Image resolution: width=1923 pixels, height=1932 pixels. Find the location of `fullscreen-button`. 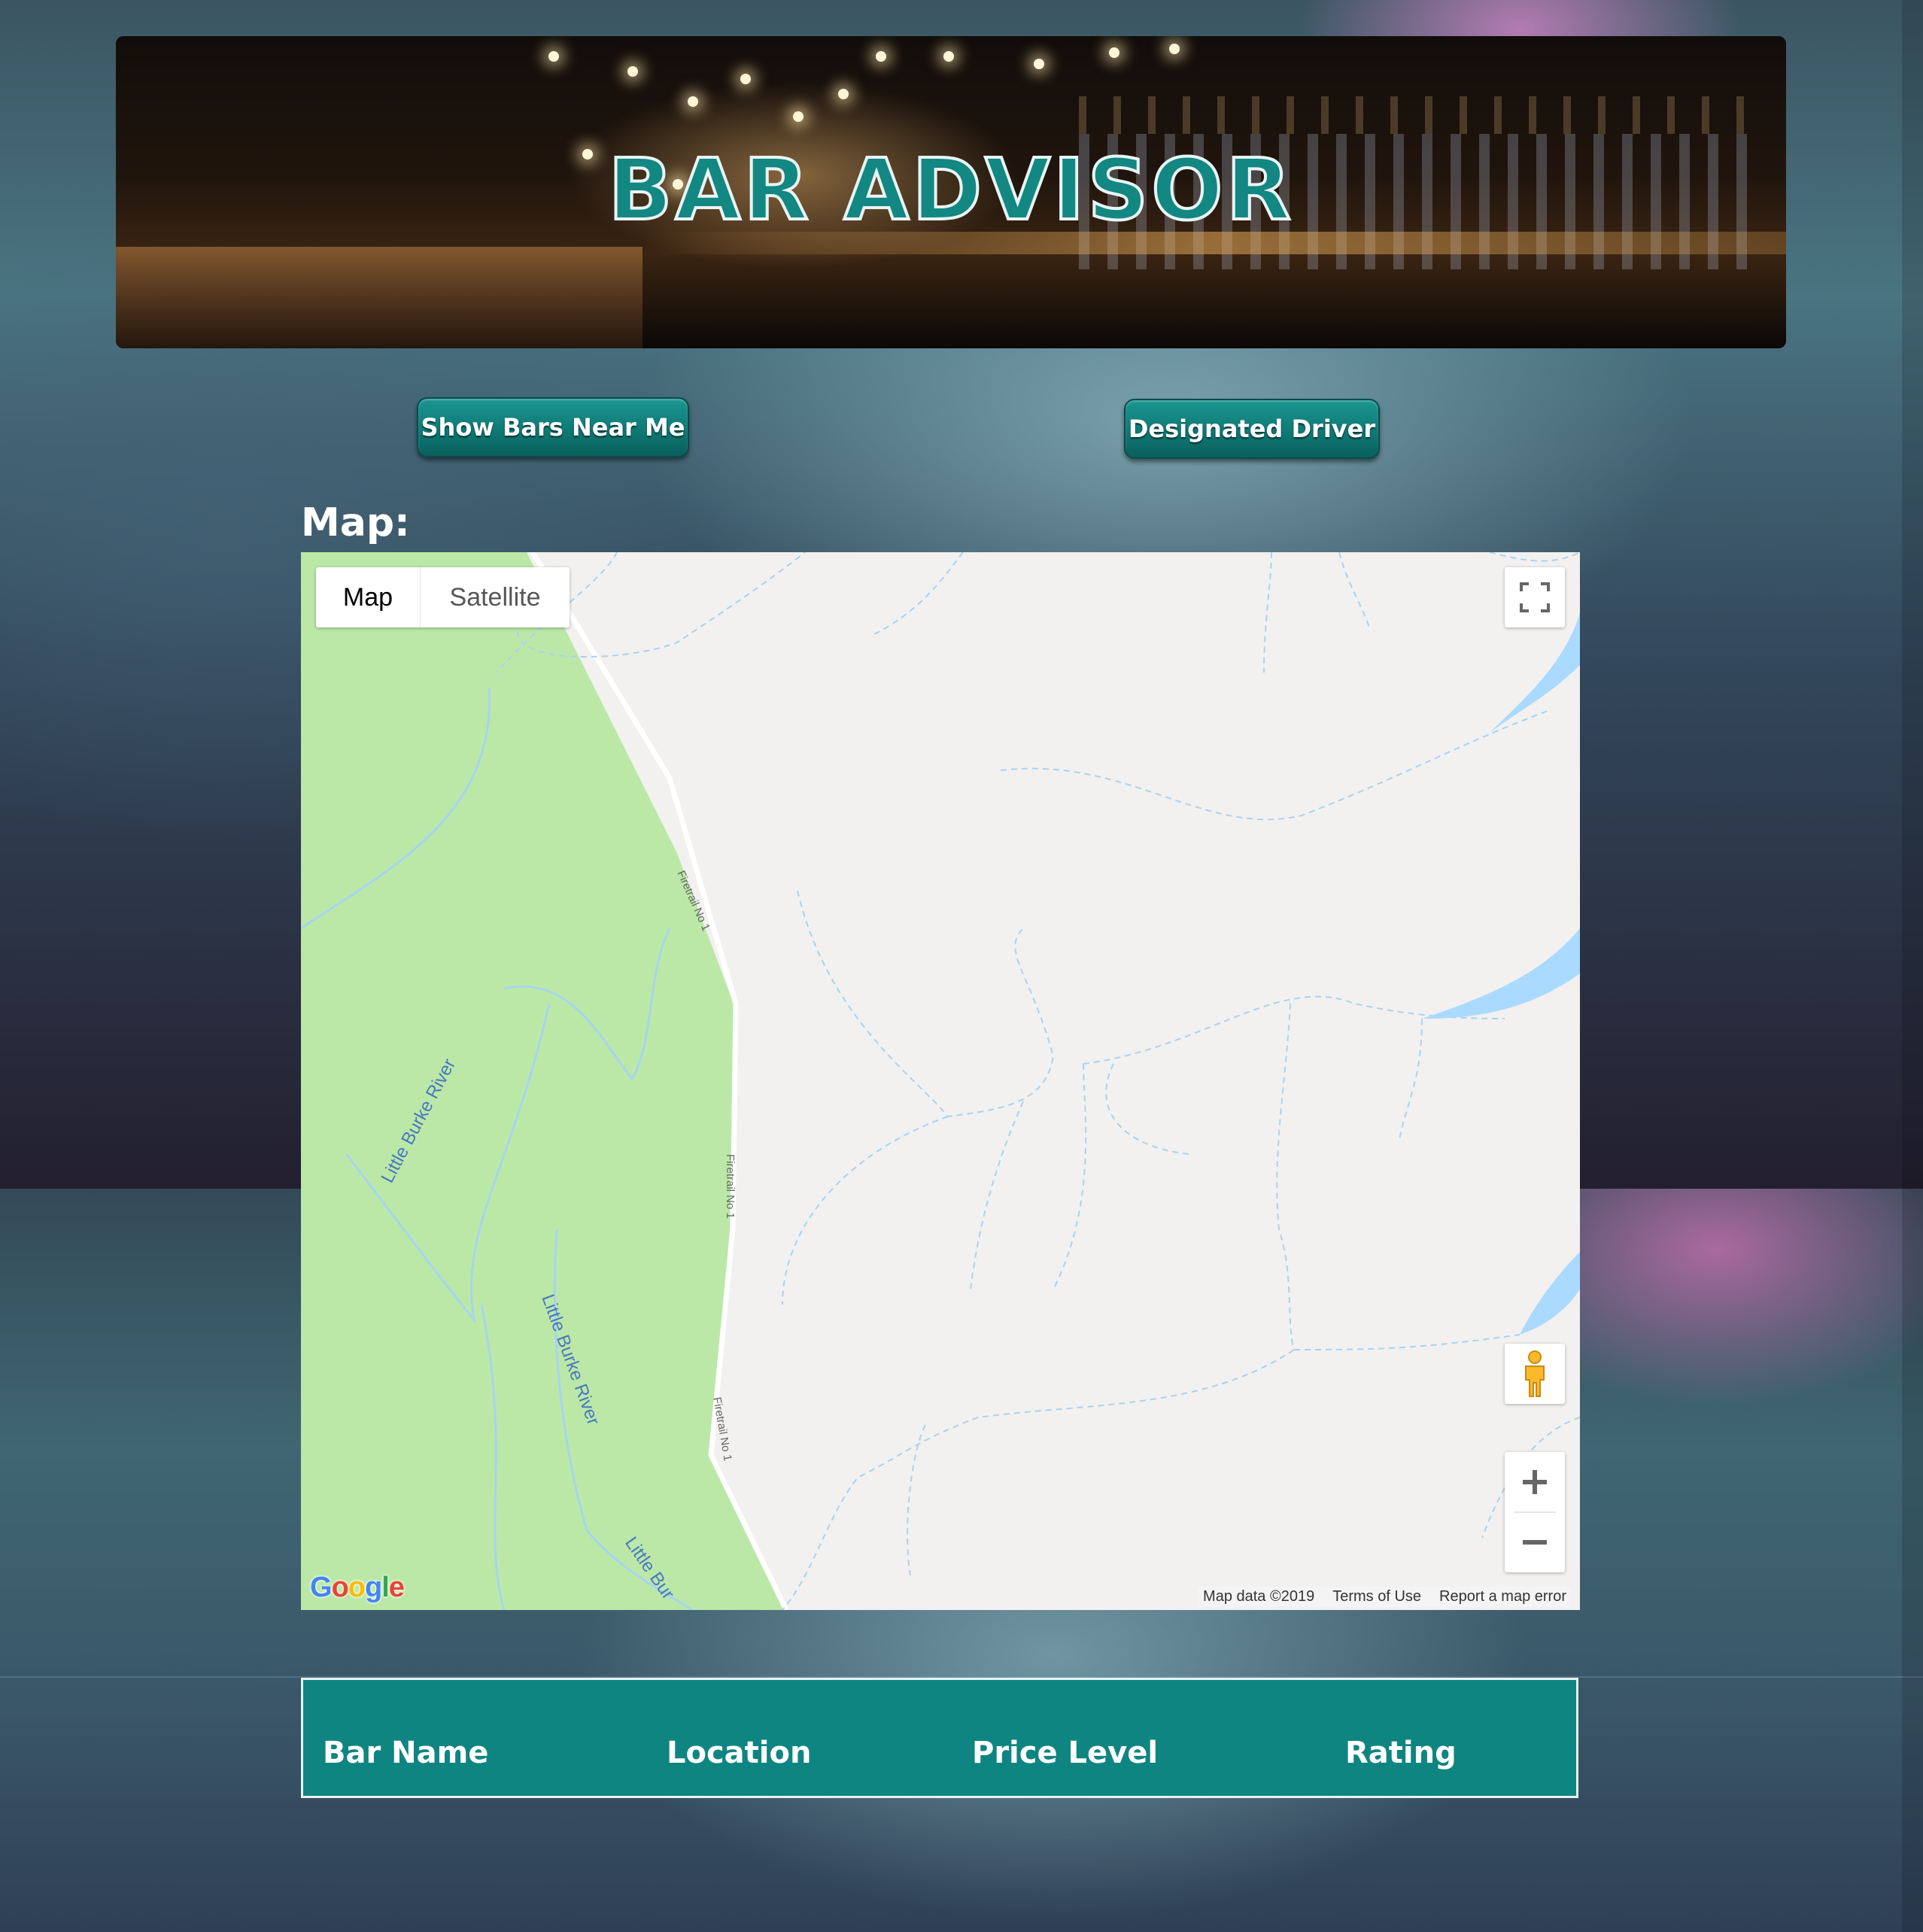

fullscreen-button is located at coordinates (1535, 597).